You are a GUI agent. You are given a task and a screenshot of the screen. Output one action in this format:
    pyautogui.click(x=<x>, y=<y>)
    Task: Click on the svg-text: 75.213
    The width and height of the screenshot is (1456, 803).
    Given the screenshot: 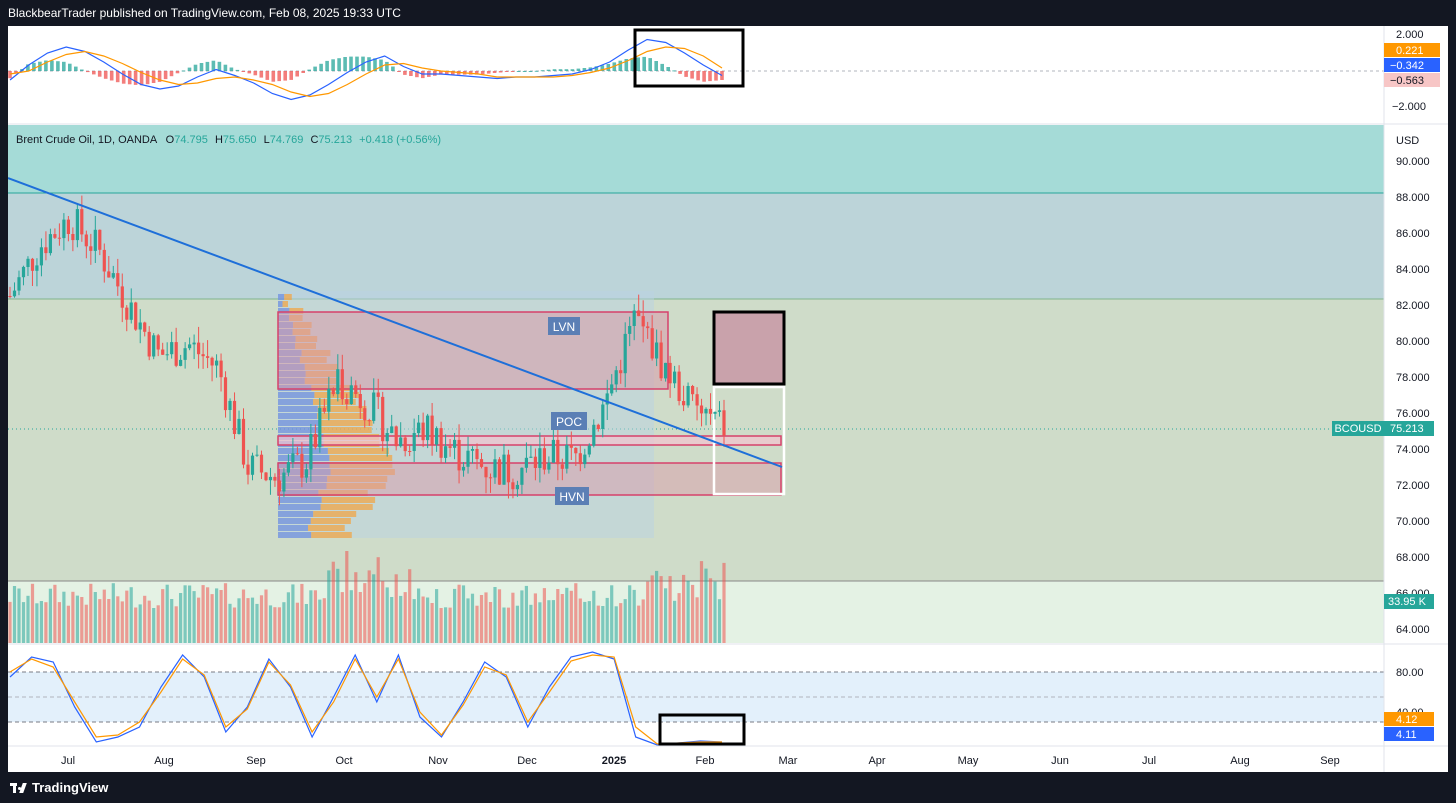 What is the action you would take?
    pyautogui.click(x=1407, y=429)
    